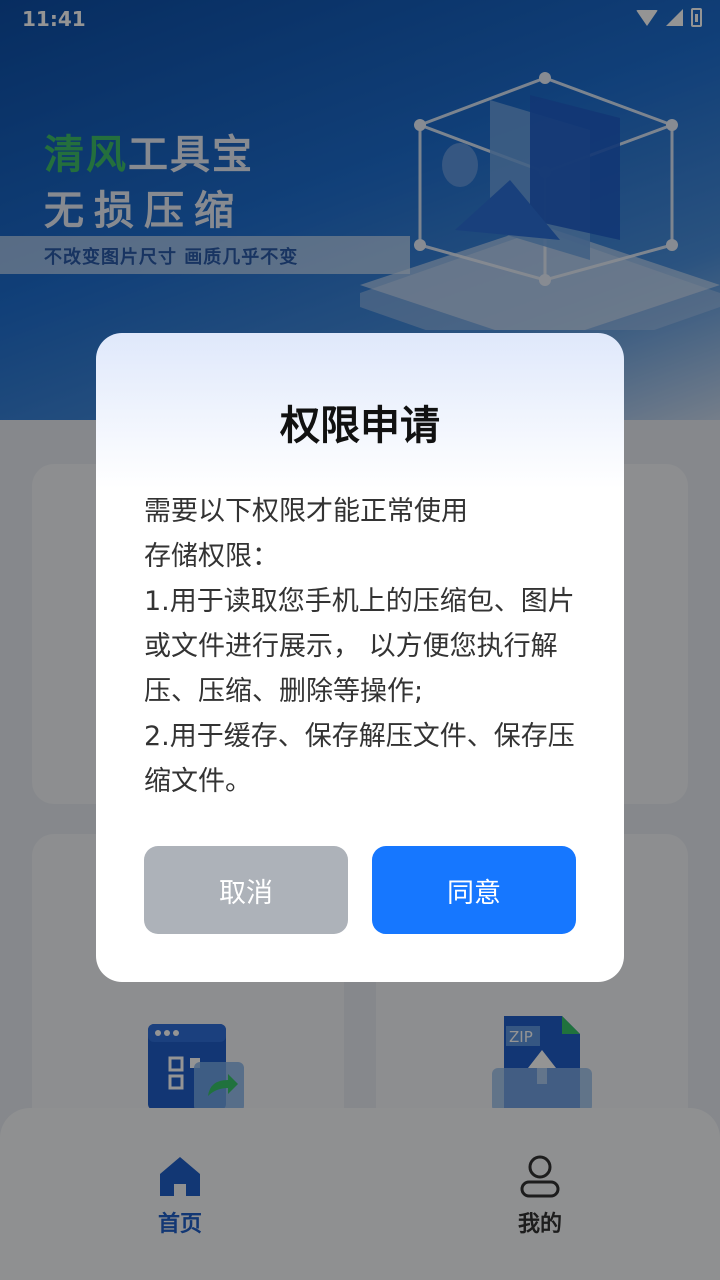 The image size is (720, 1280). I want to click on dialog-line: 需要以下权限才能正常使用, so click(306, 511).